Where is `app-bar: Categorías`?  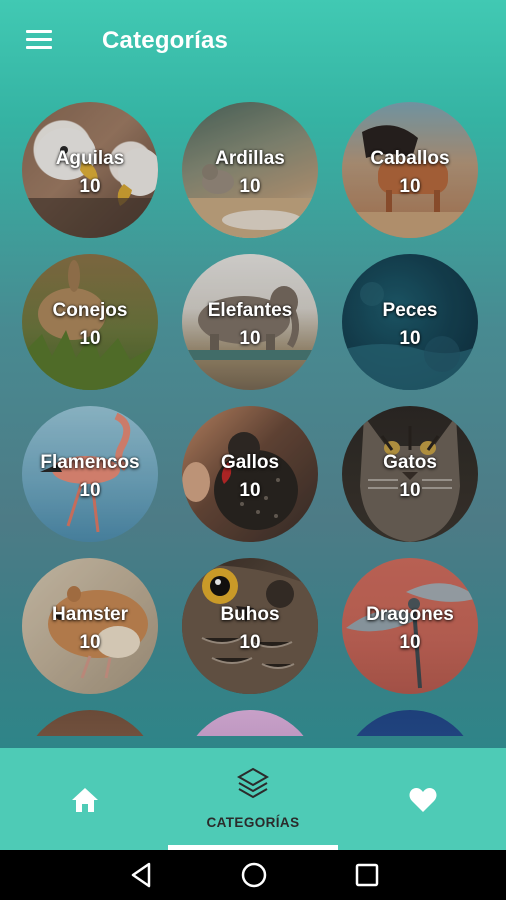
app-bar: Categorías is located at coordinates (253, 42).